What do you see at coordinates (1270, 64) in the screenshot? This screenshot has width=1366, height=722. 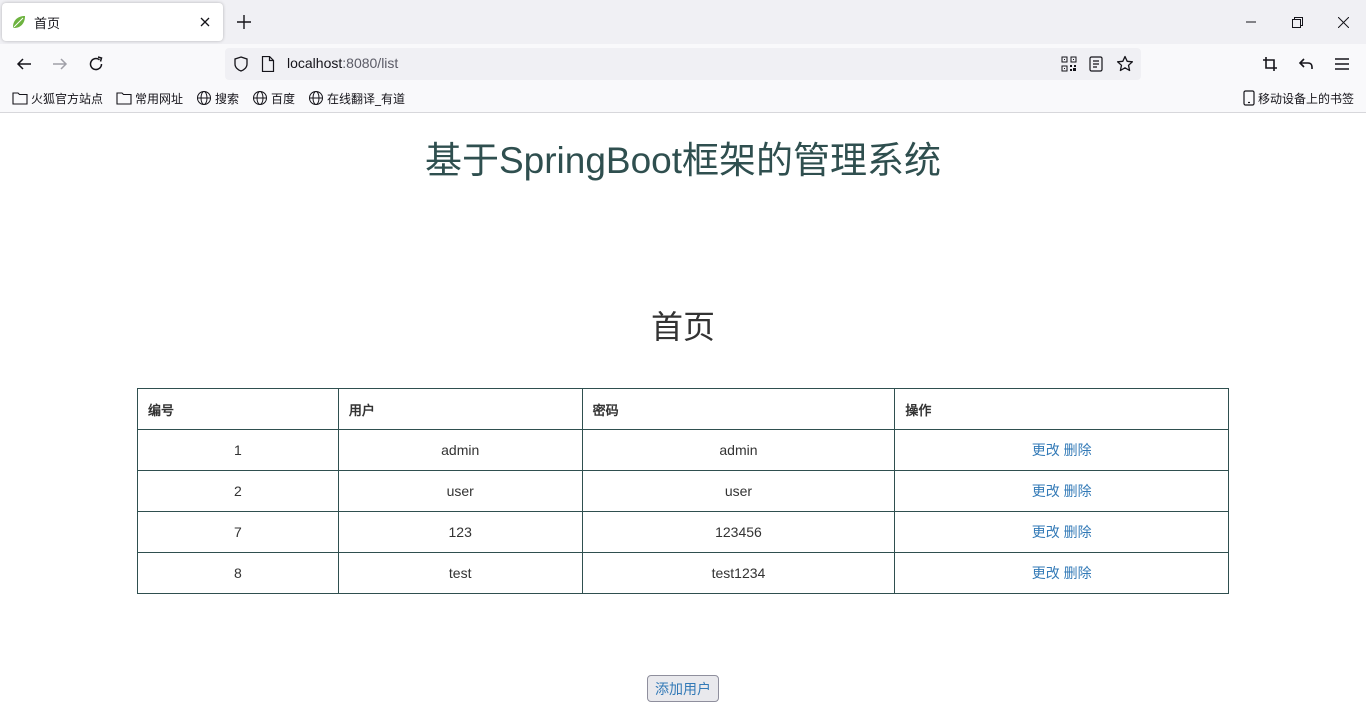 I see `screenshot-crop-icon` at bounding box center [1270, 64].